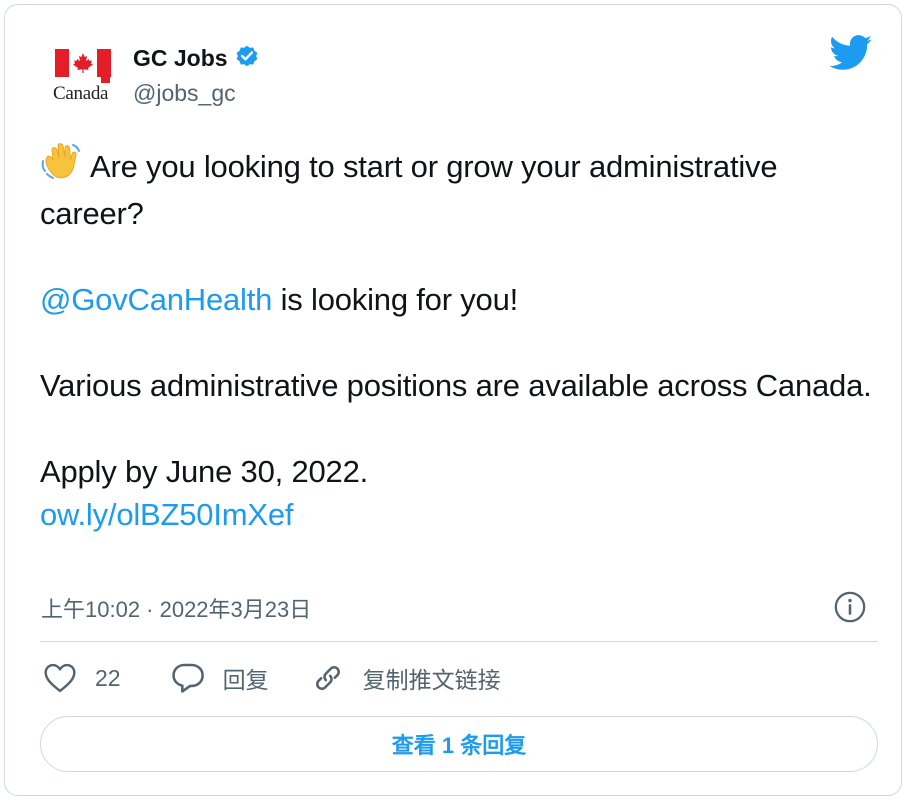 The image size is (908, 802). I want to click on waving-hand-icon, so click(61, 166).